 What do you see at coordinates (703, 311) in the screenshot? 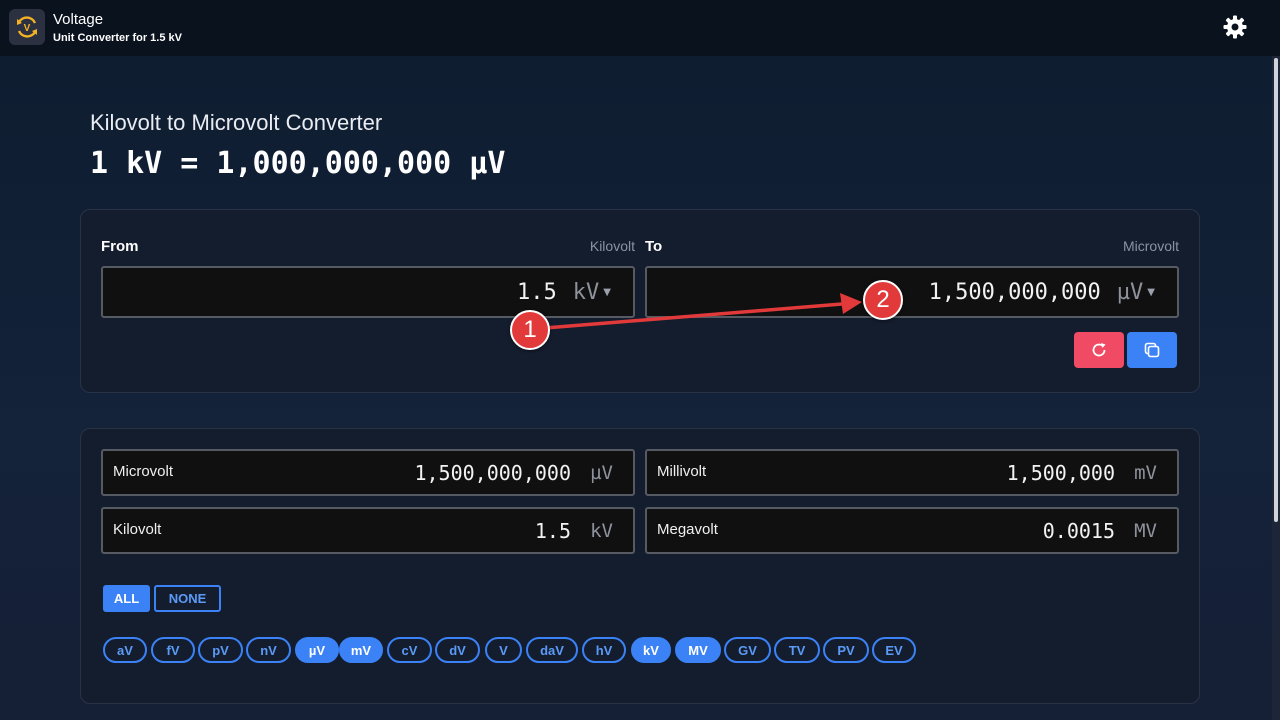
I see `annotation-arrow` at bounding box center [703, 311].